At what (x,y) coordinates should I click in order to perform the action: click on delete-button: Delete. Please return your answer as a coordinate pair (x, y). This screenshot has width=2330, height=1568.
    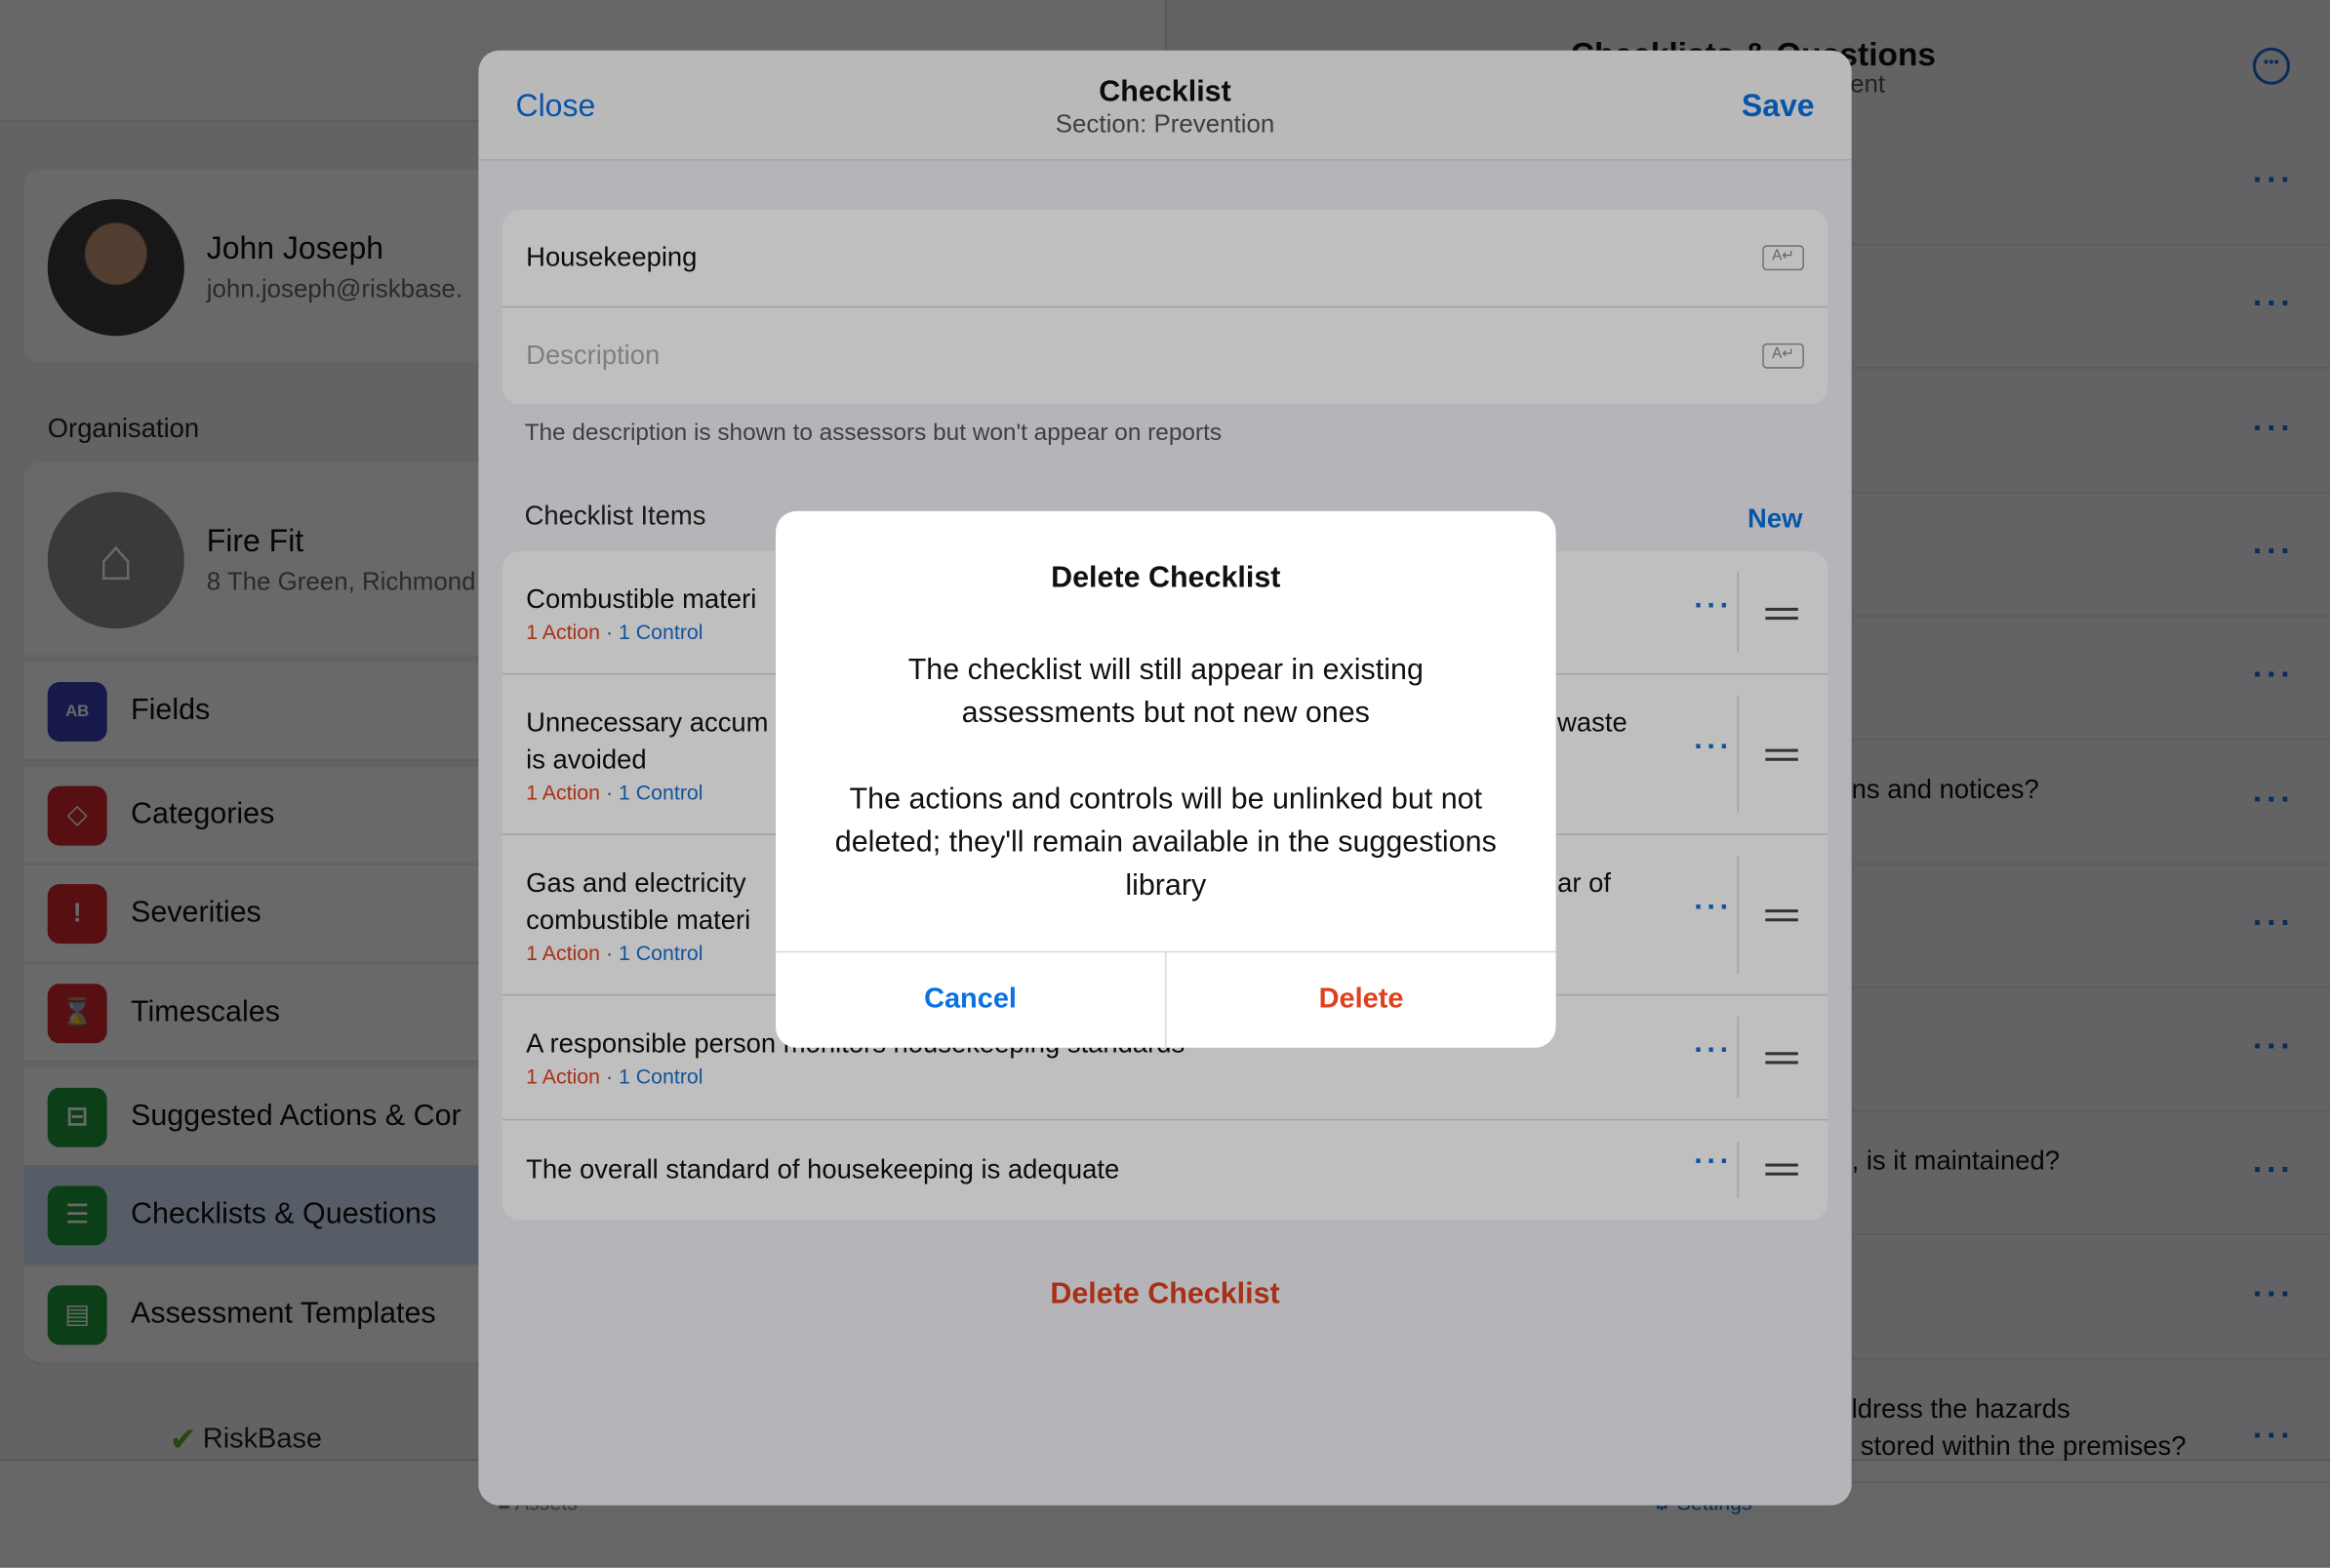
    Looking at the image, I should click on (1361, 999).